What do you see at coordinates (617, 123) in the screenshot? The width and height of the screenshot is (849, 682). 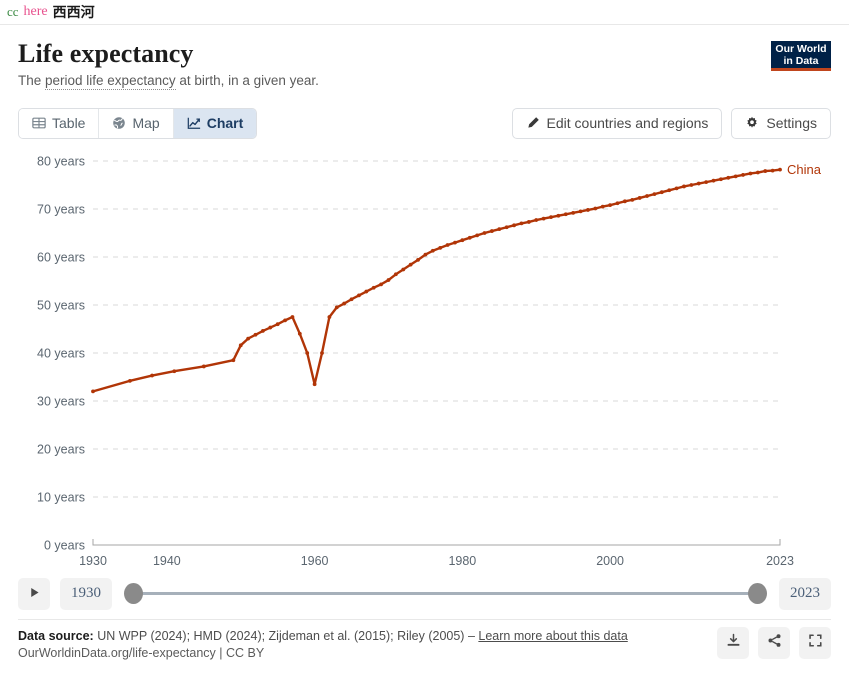 I see `edit-countries-button: Edit countries and regions` at bounding box center [617, 123].